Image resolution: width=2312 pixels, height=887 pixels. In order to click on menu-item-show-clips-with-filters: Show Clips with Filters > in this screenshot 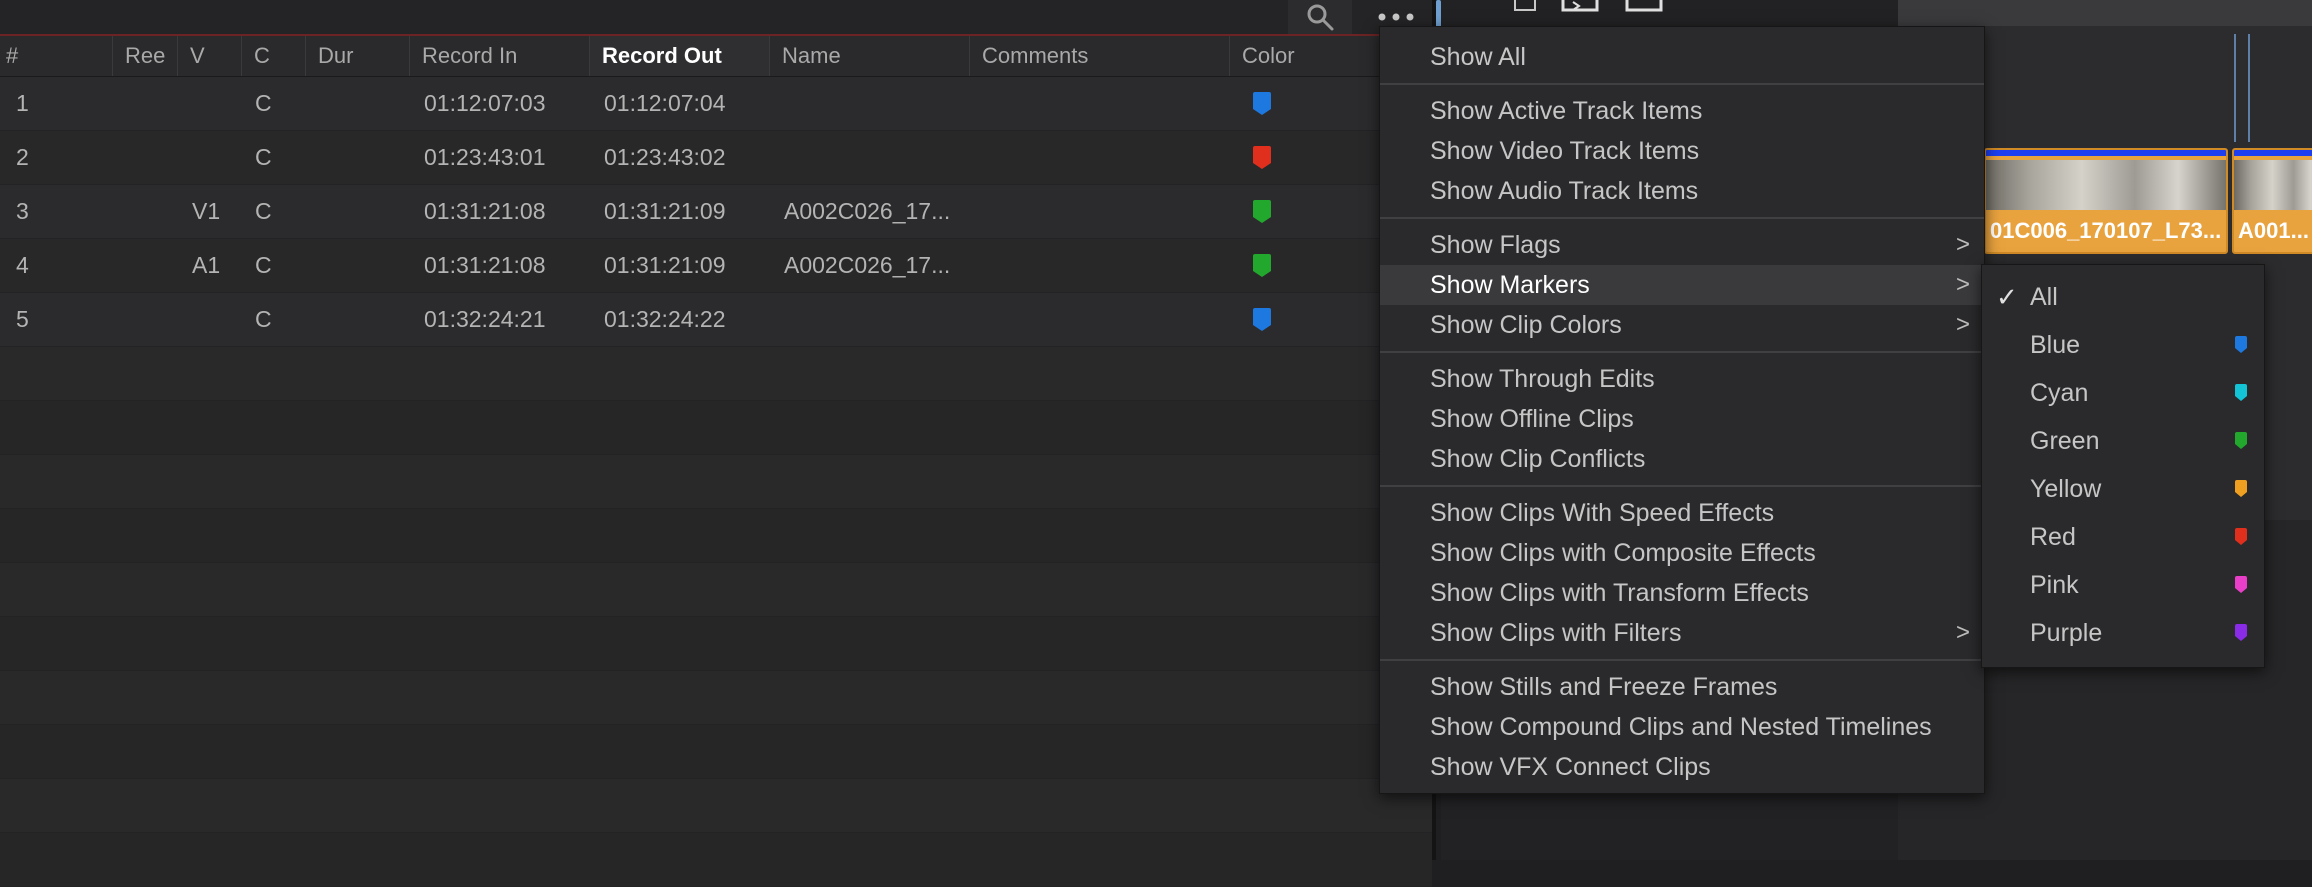, I will do `click(1682, 633)`.